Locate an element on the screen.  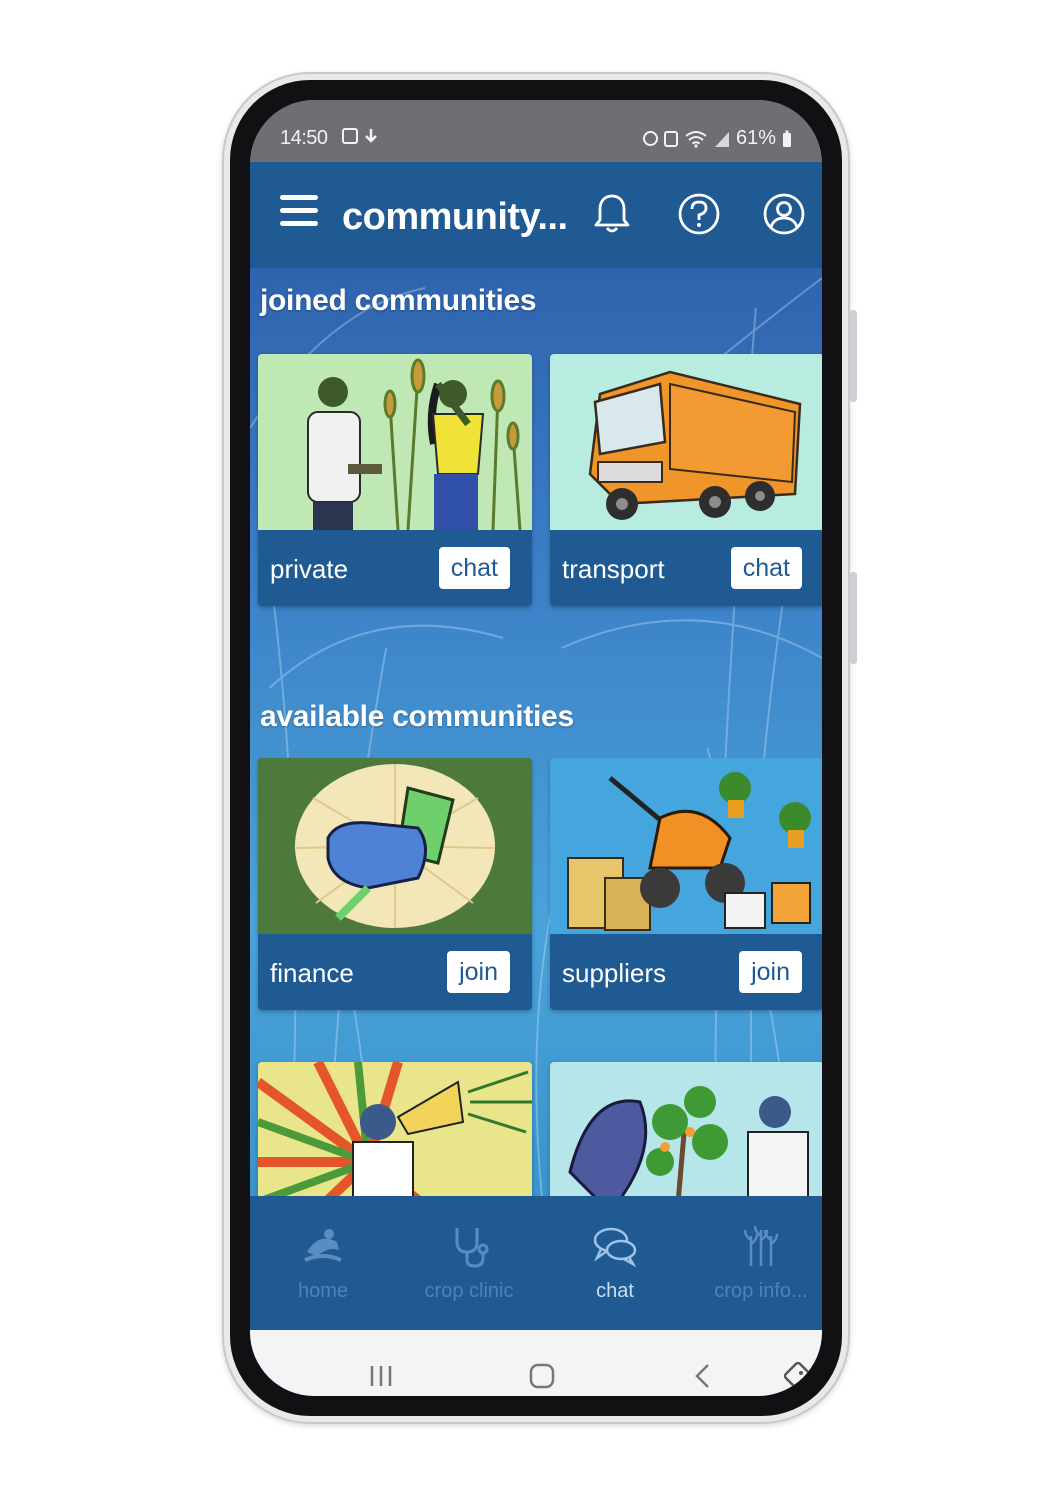
stethoscope-icon is located at coordinates (472, 1248).